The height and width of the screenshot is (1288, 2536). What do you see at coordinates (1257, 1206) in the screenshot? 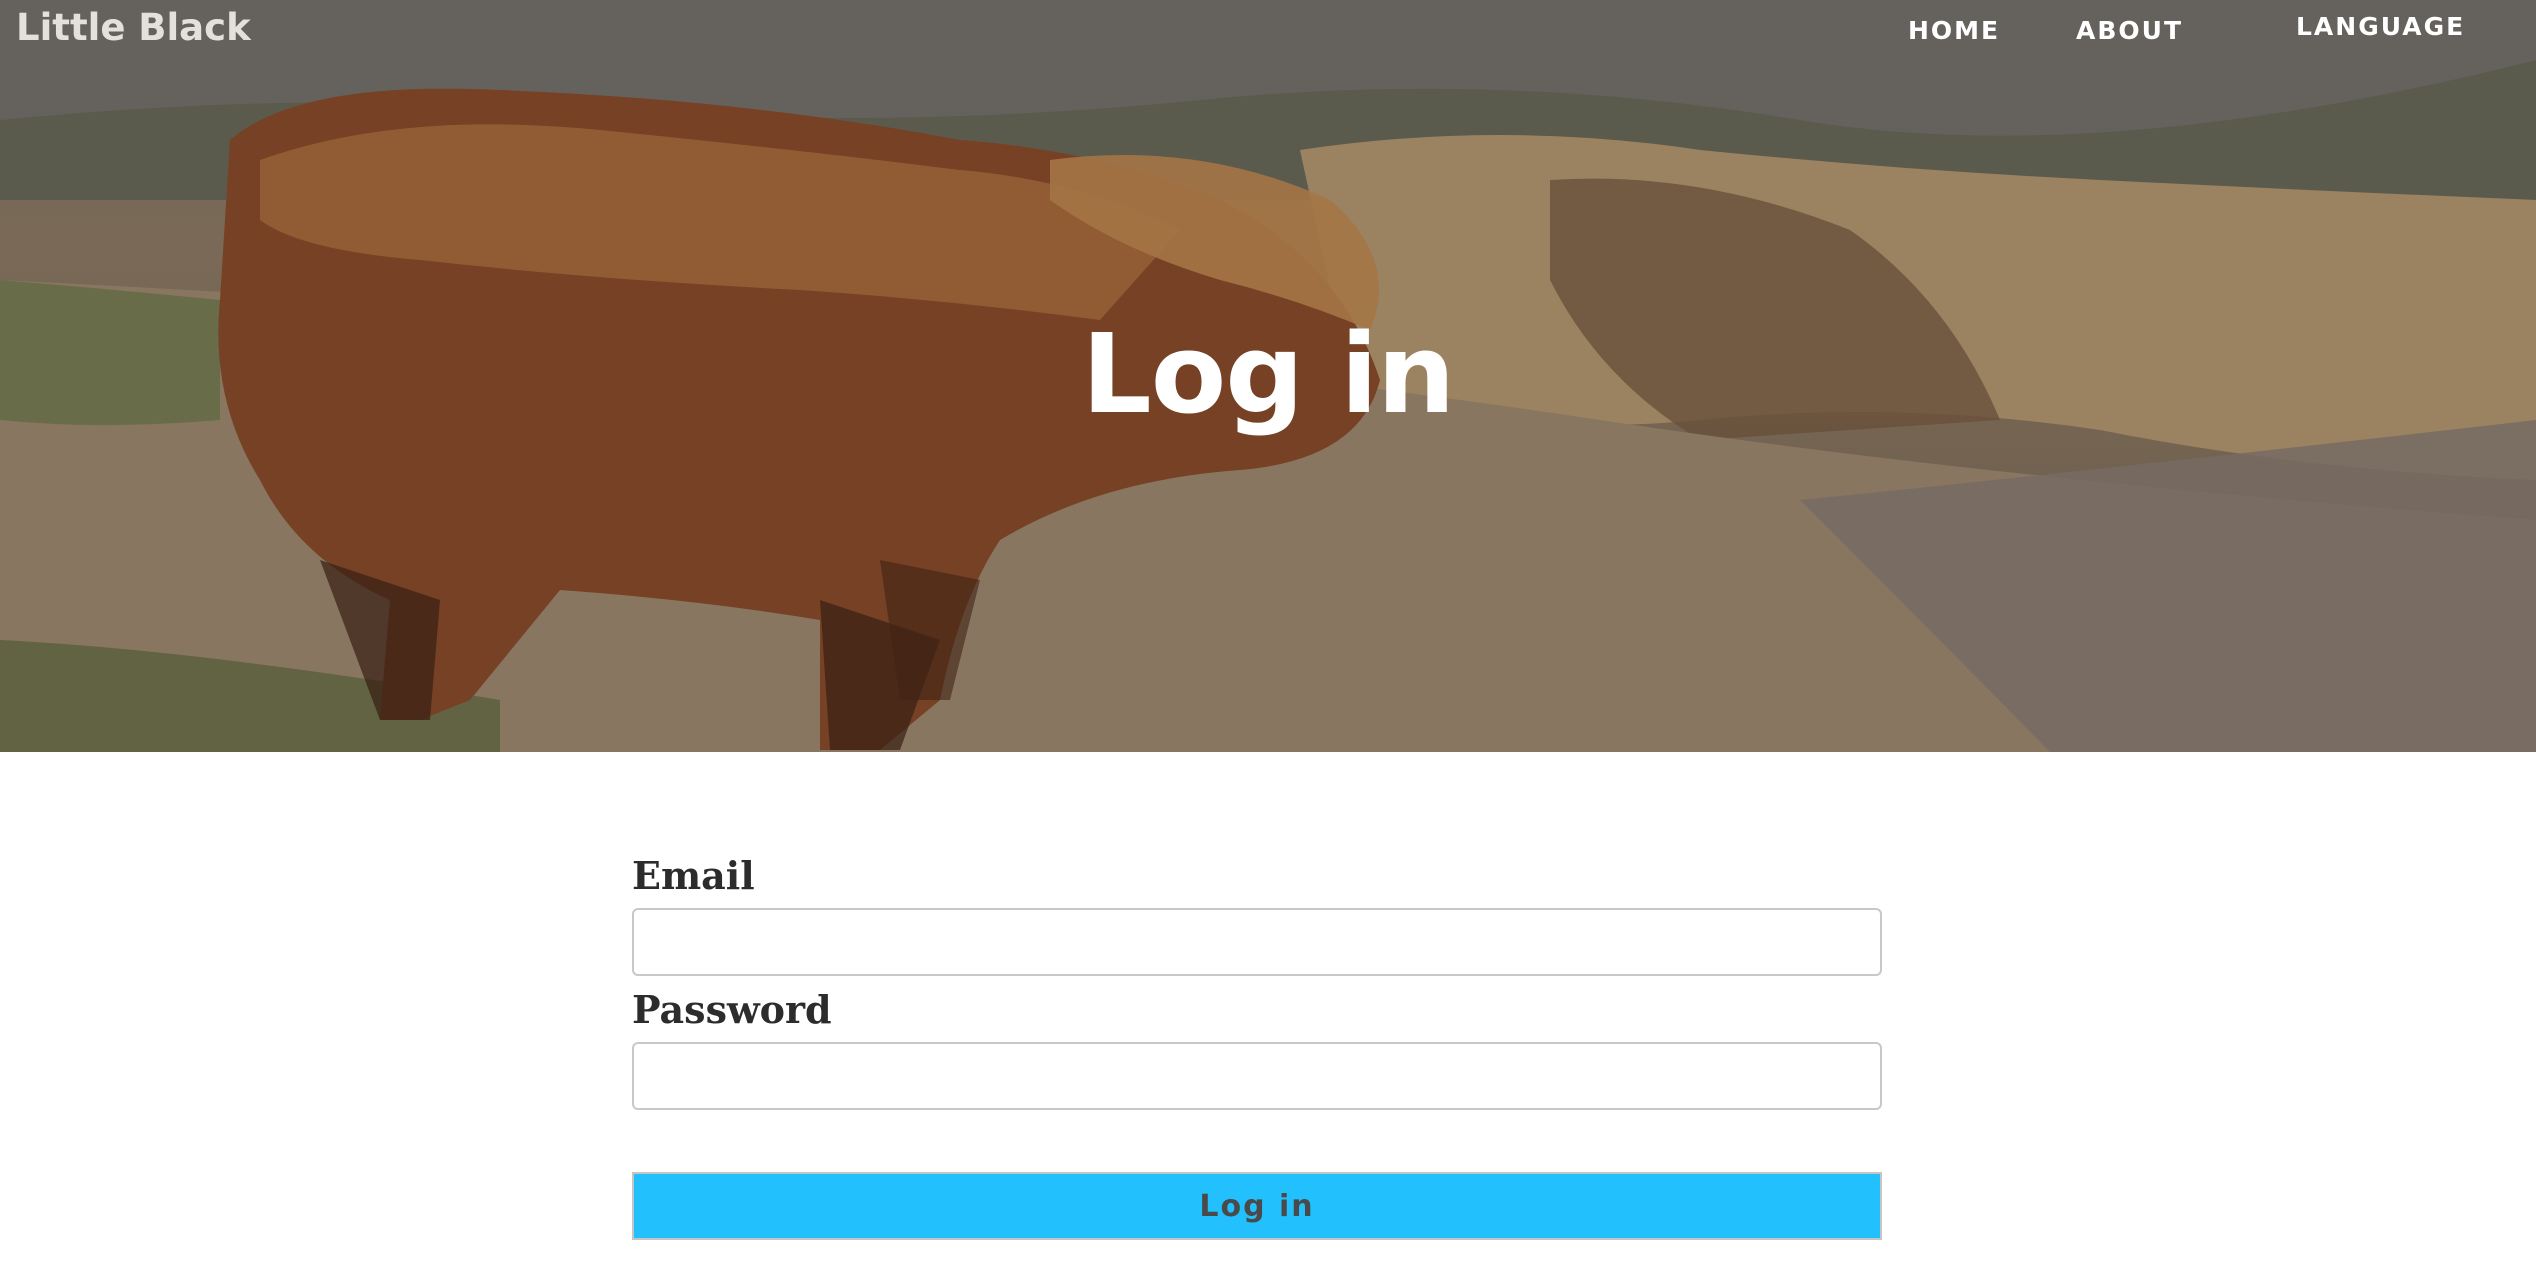
I see `login-button: Log in` at bounding box center [1257, 1206].